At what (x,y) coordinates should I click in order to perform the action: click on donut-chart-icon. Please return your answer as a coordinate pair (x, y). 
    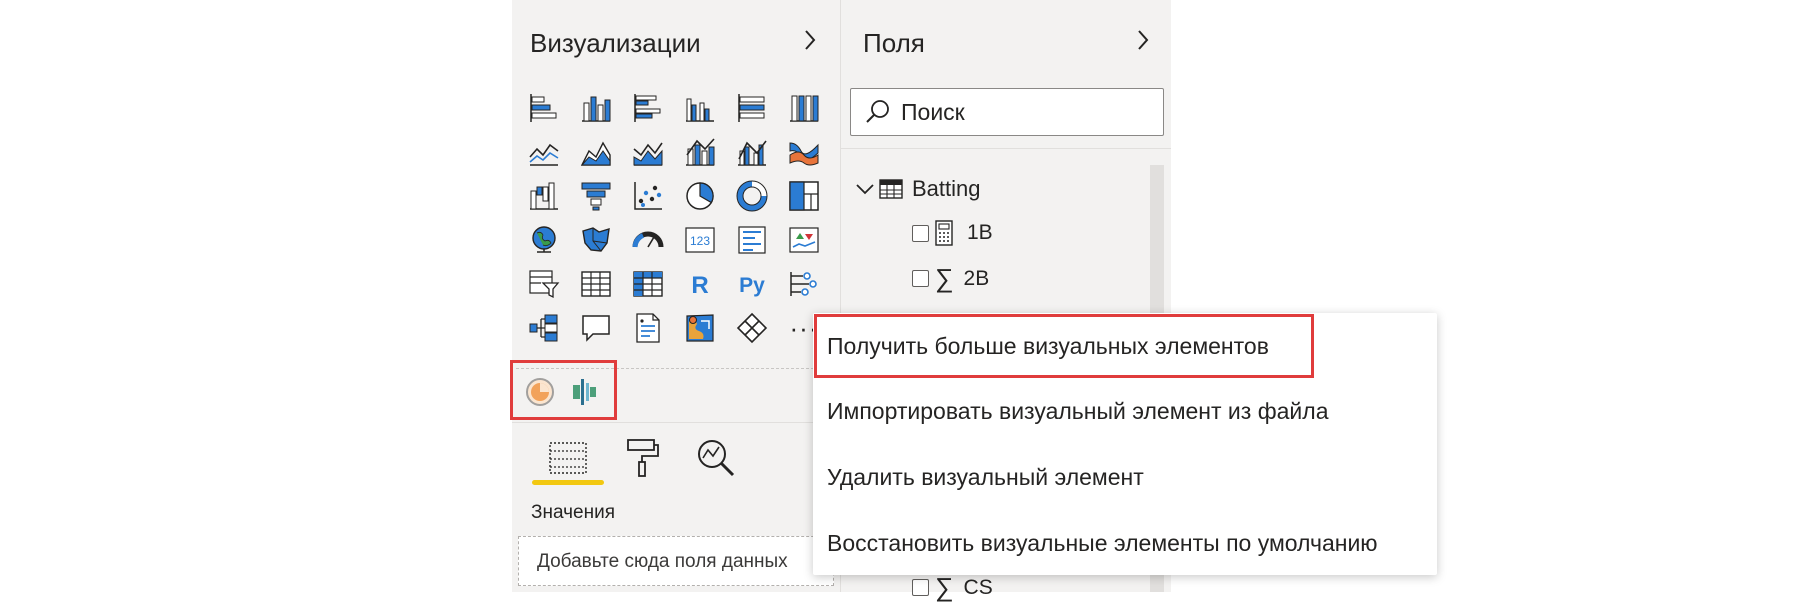
    Looking at the image, I should click on (752, 196).